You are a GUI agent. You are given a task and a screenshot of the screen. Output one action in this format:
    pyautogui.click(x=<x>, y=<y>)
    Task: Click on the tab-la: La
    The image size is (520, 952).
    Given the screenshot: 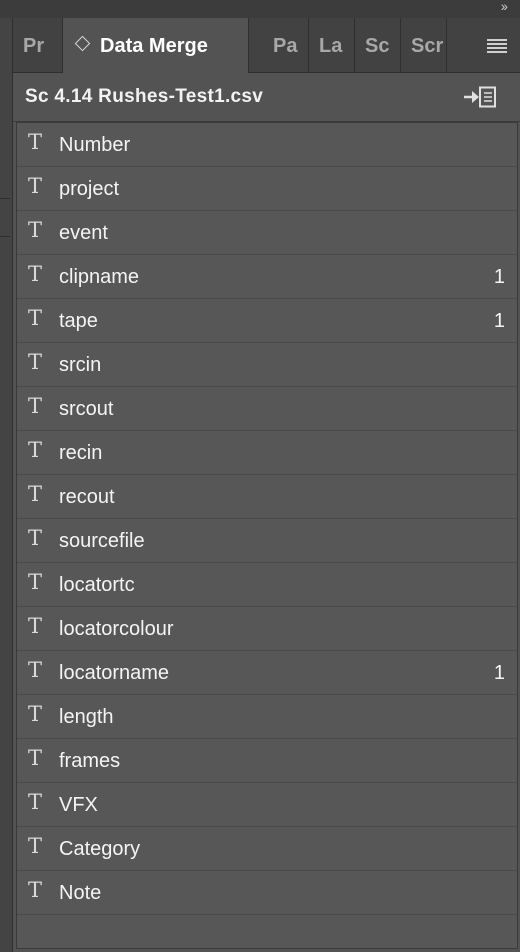 What is the action you would take?
    pyautogui.click(x=332, y=45)
    